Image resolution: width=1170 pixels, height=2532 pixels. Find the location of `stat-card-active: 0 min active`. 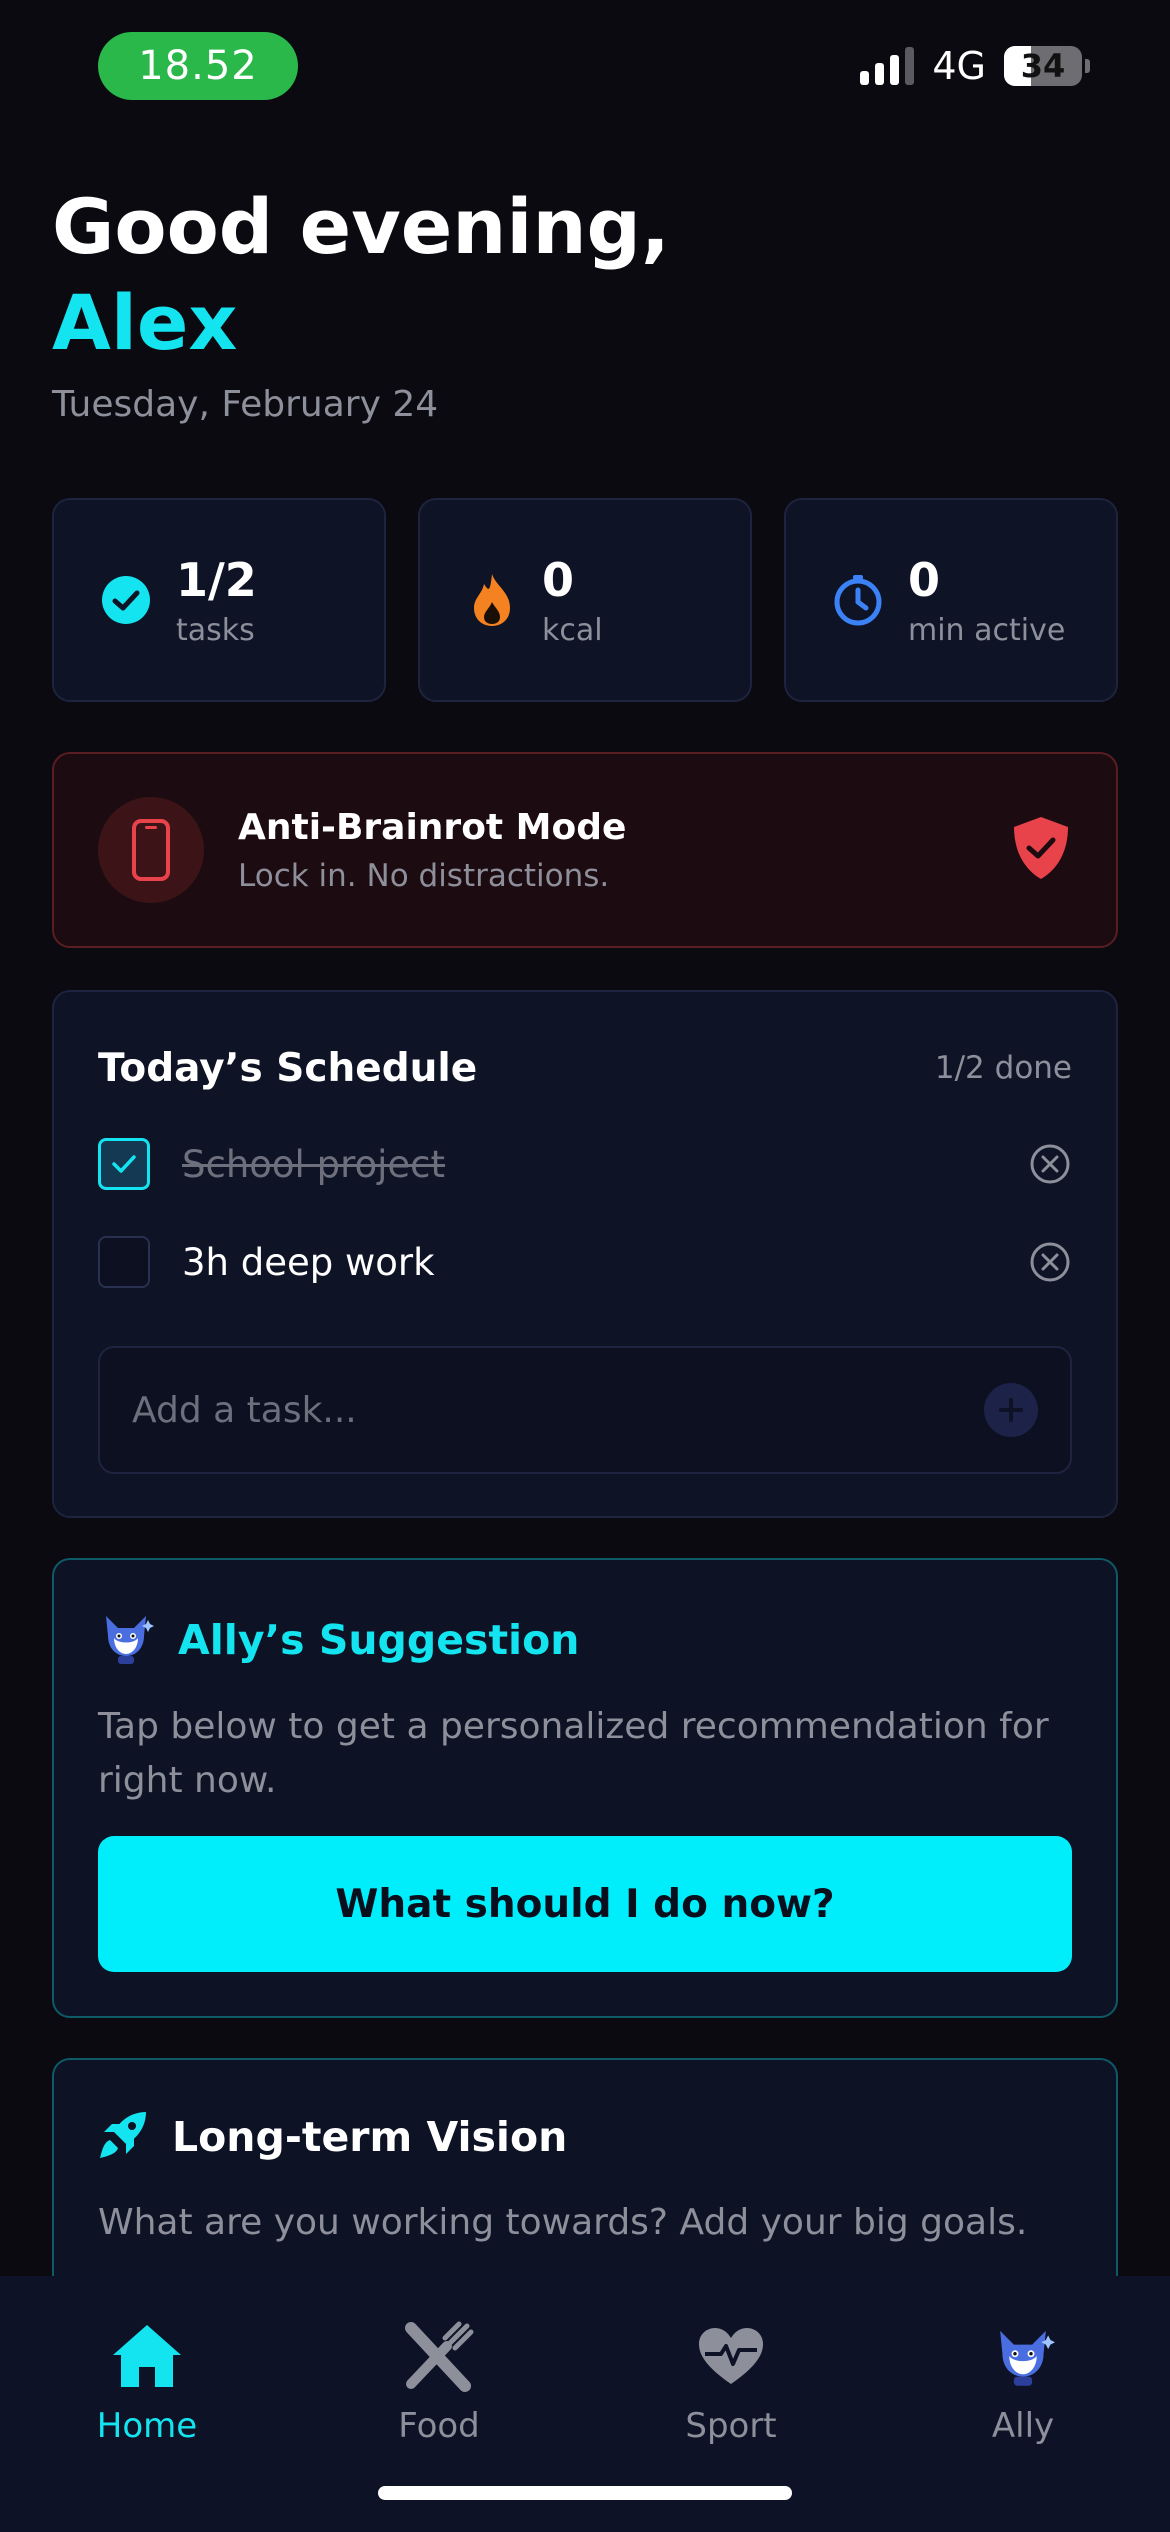

stat-card-active: 0 min active is located at coordinates (951, 600).